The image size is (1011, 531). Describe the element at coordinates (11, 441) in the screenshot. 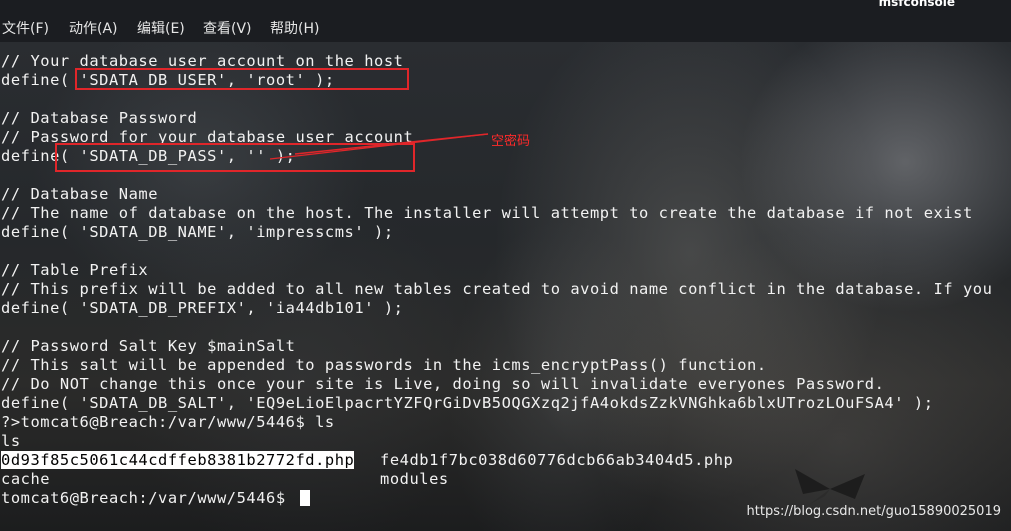

I see `terminal-line: ls` at that location.